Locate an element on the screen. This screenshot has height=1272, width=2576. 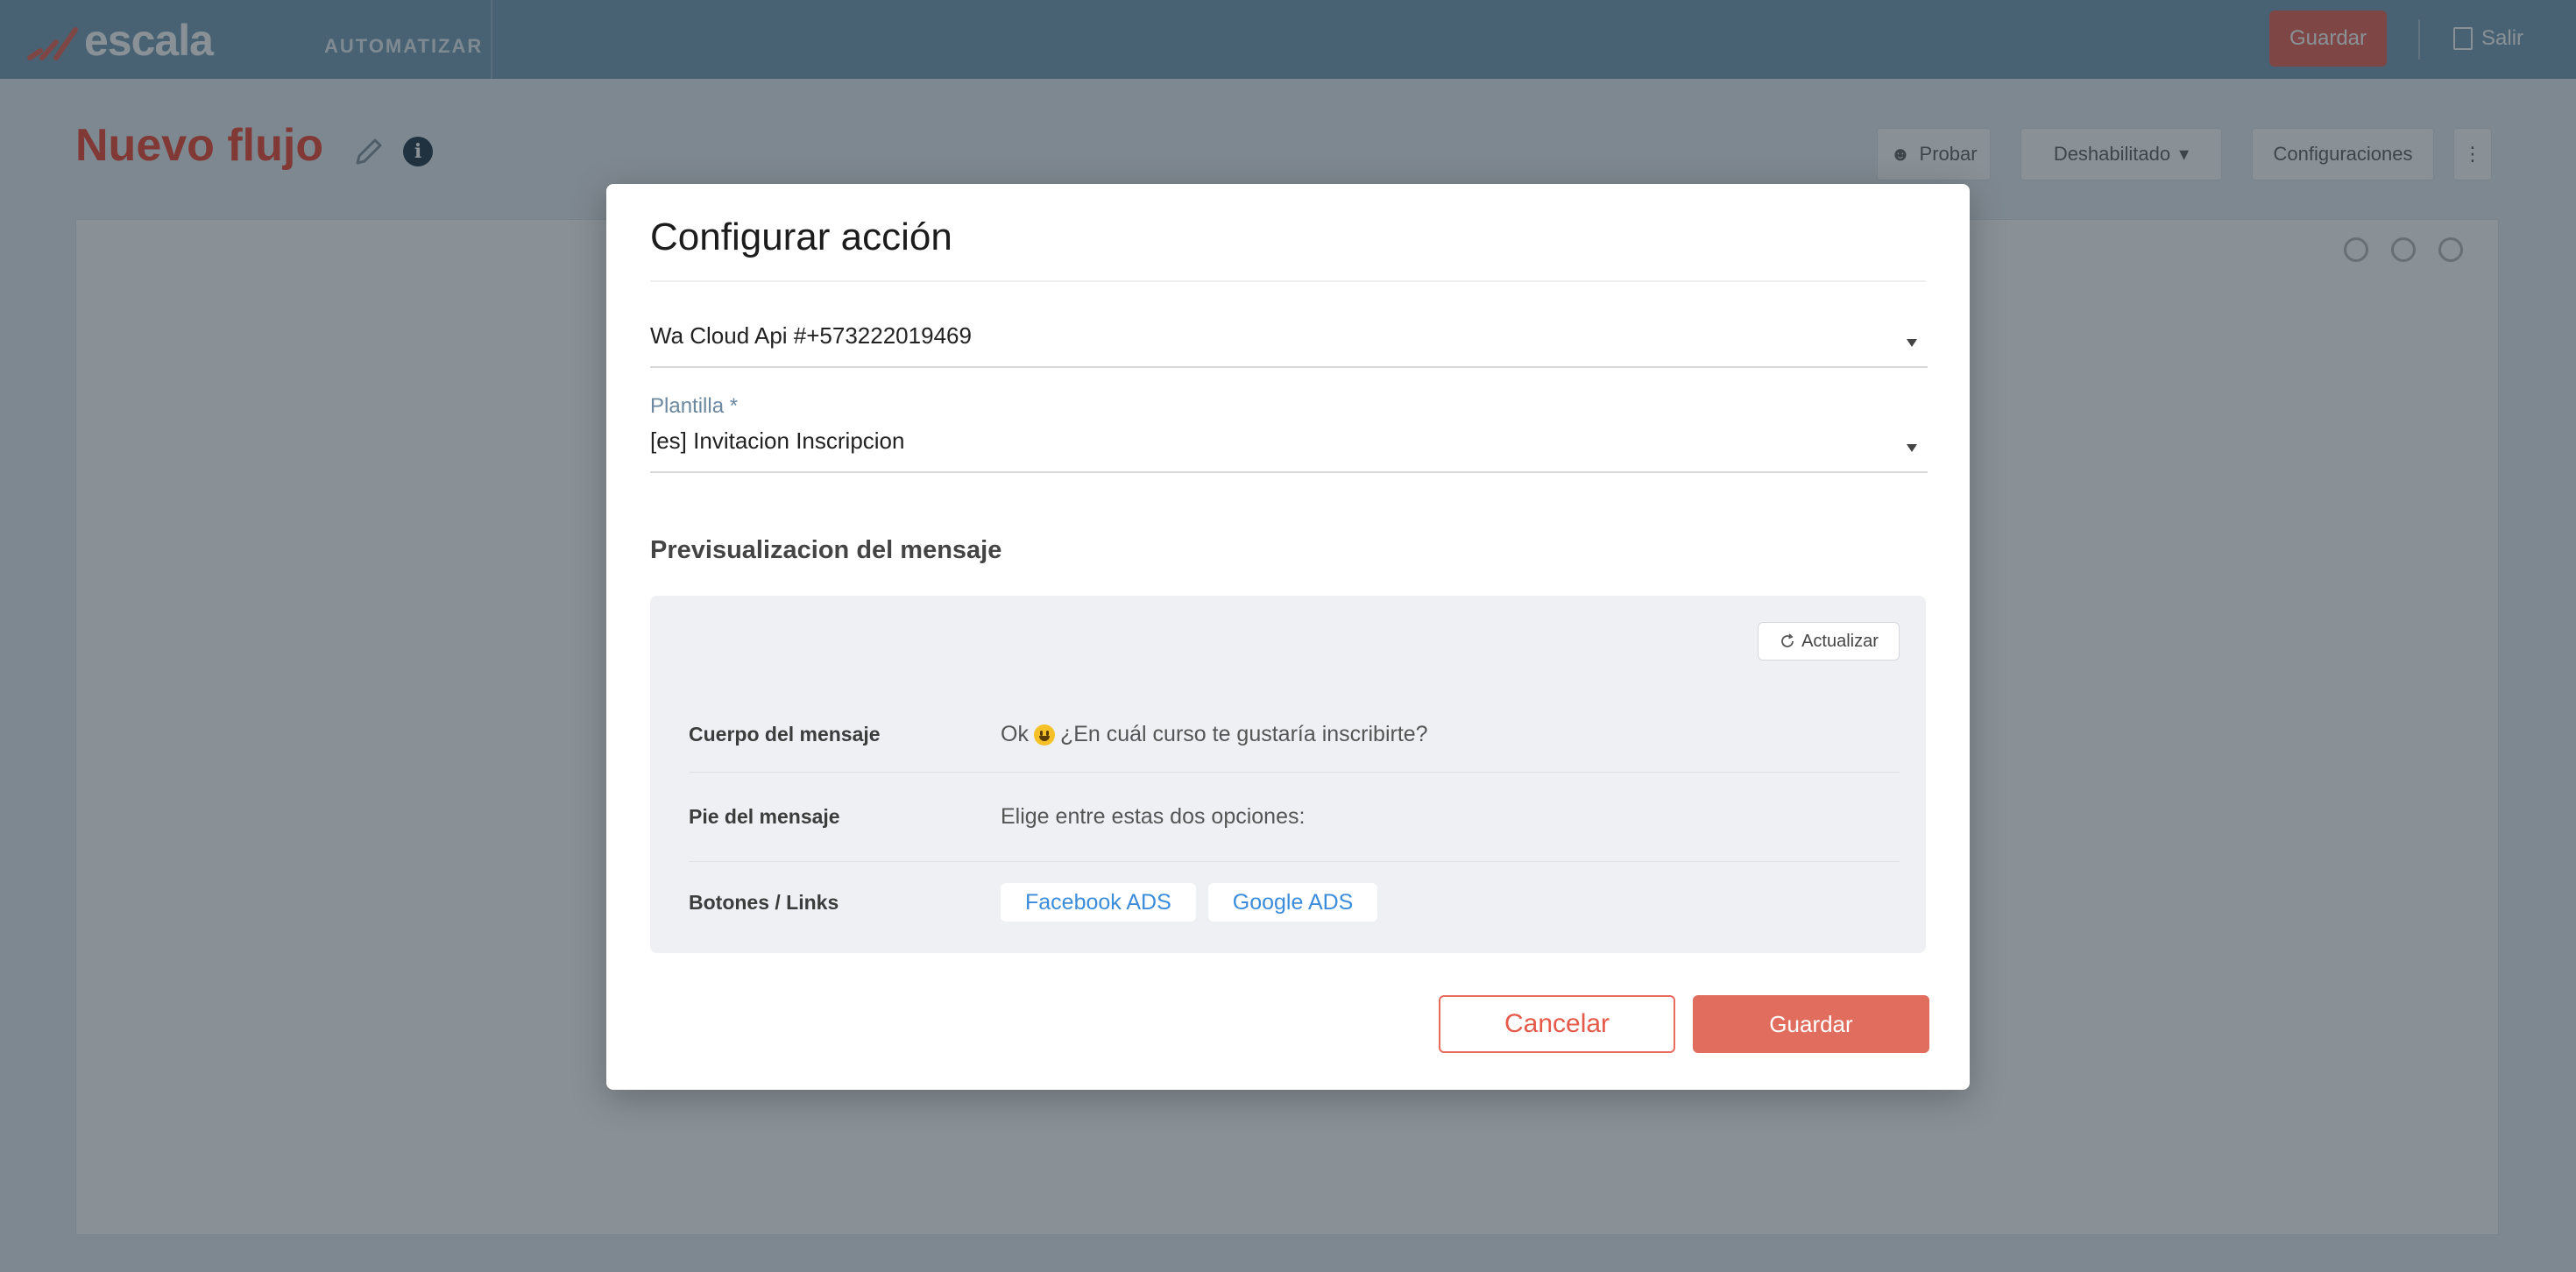
refresh-button: Actualizar is located at coordinates (1829, 641).